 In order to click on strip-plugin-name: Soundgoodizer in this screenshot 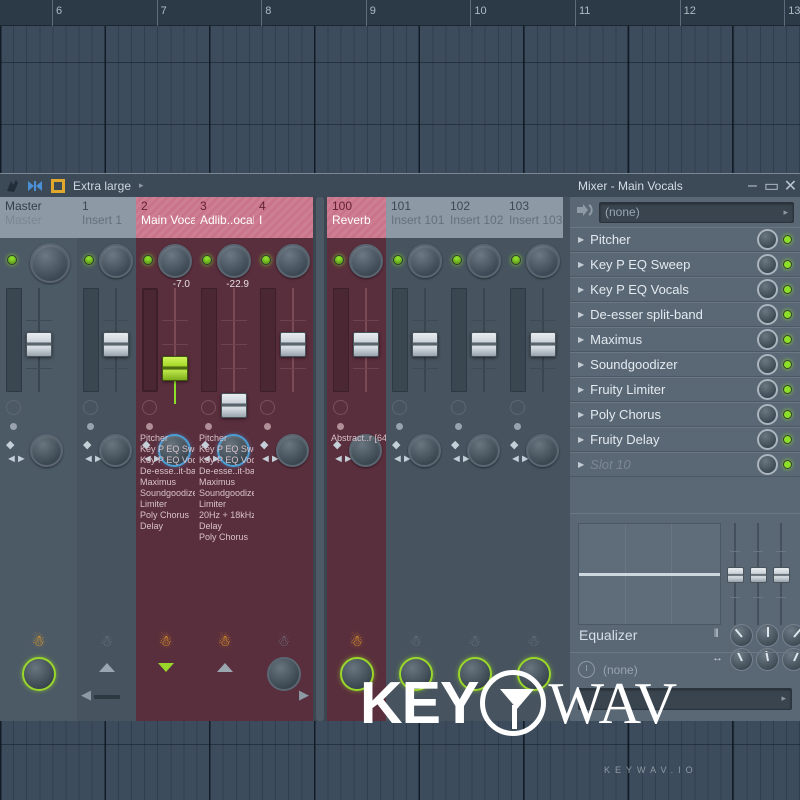, I will do `click(168, 493)`.